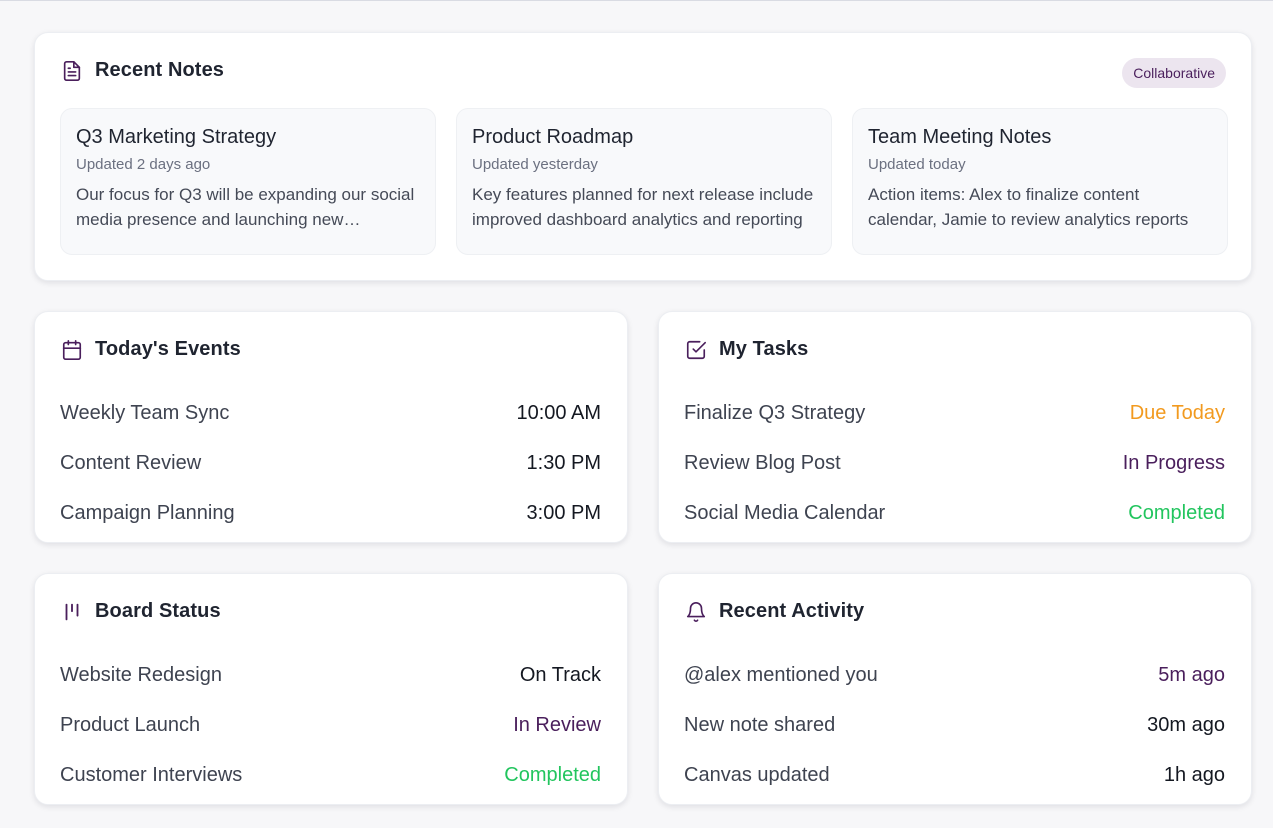 The height and width of the screenshot is (828, 1273). What do you see at coordinates (917, 164) in the screenshot?
I see `note-updated: Updated today` at bounding box center [917, 164].